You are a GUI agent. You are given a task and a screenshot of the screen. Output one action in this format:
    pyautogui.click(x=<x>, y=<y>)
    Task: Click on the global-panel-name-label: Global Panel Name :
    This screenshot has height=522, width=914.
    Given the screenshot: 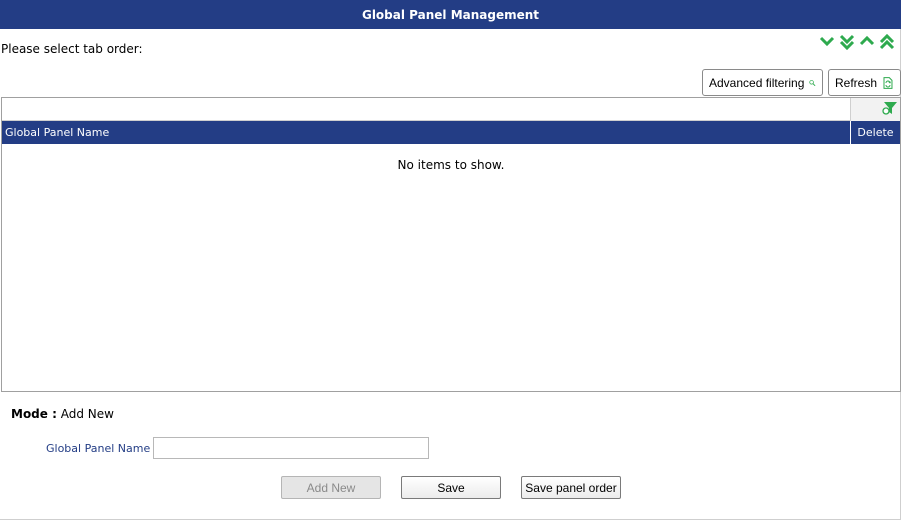 What is the action you would take?
    pyautogui.click(x=102, y=448)
    